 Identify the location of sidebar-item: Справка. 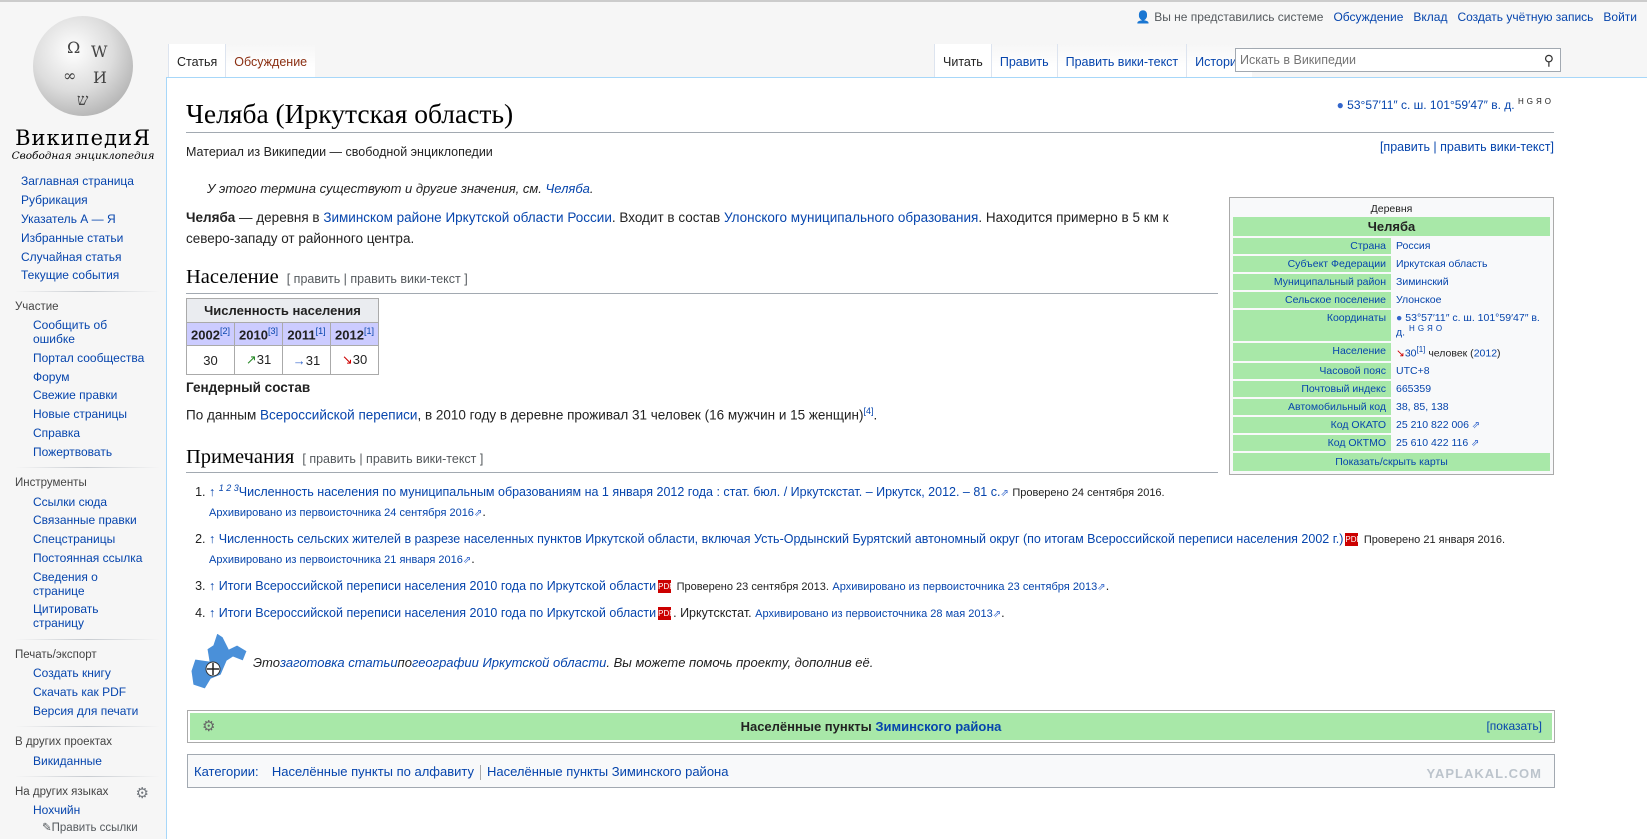
(84, 433).